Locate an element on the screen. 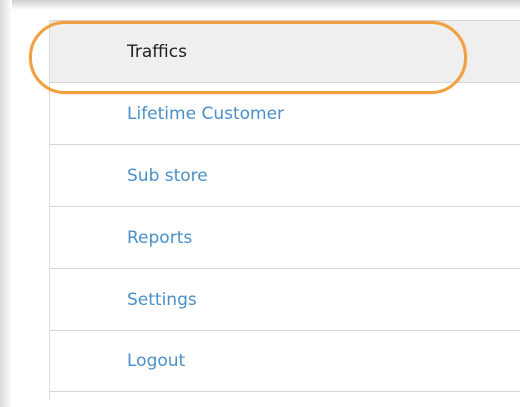 The height and width of the screenshot is (407, 520). menu-item-traffics: Traffics is located at coordinates (285, 51).